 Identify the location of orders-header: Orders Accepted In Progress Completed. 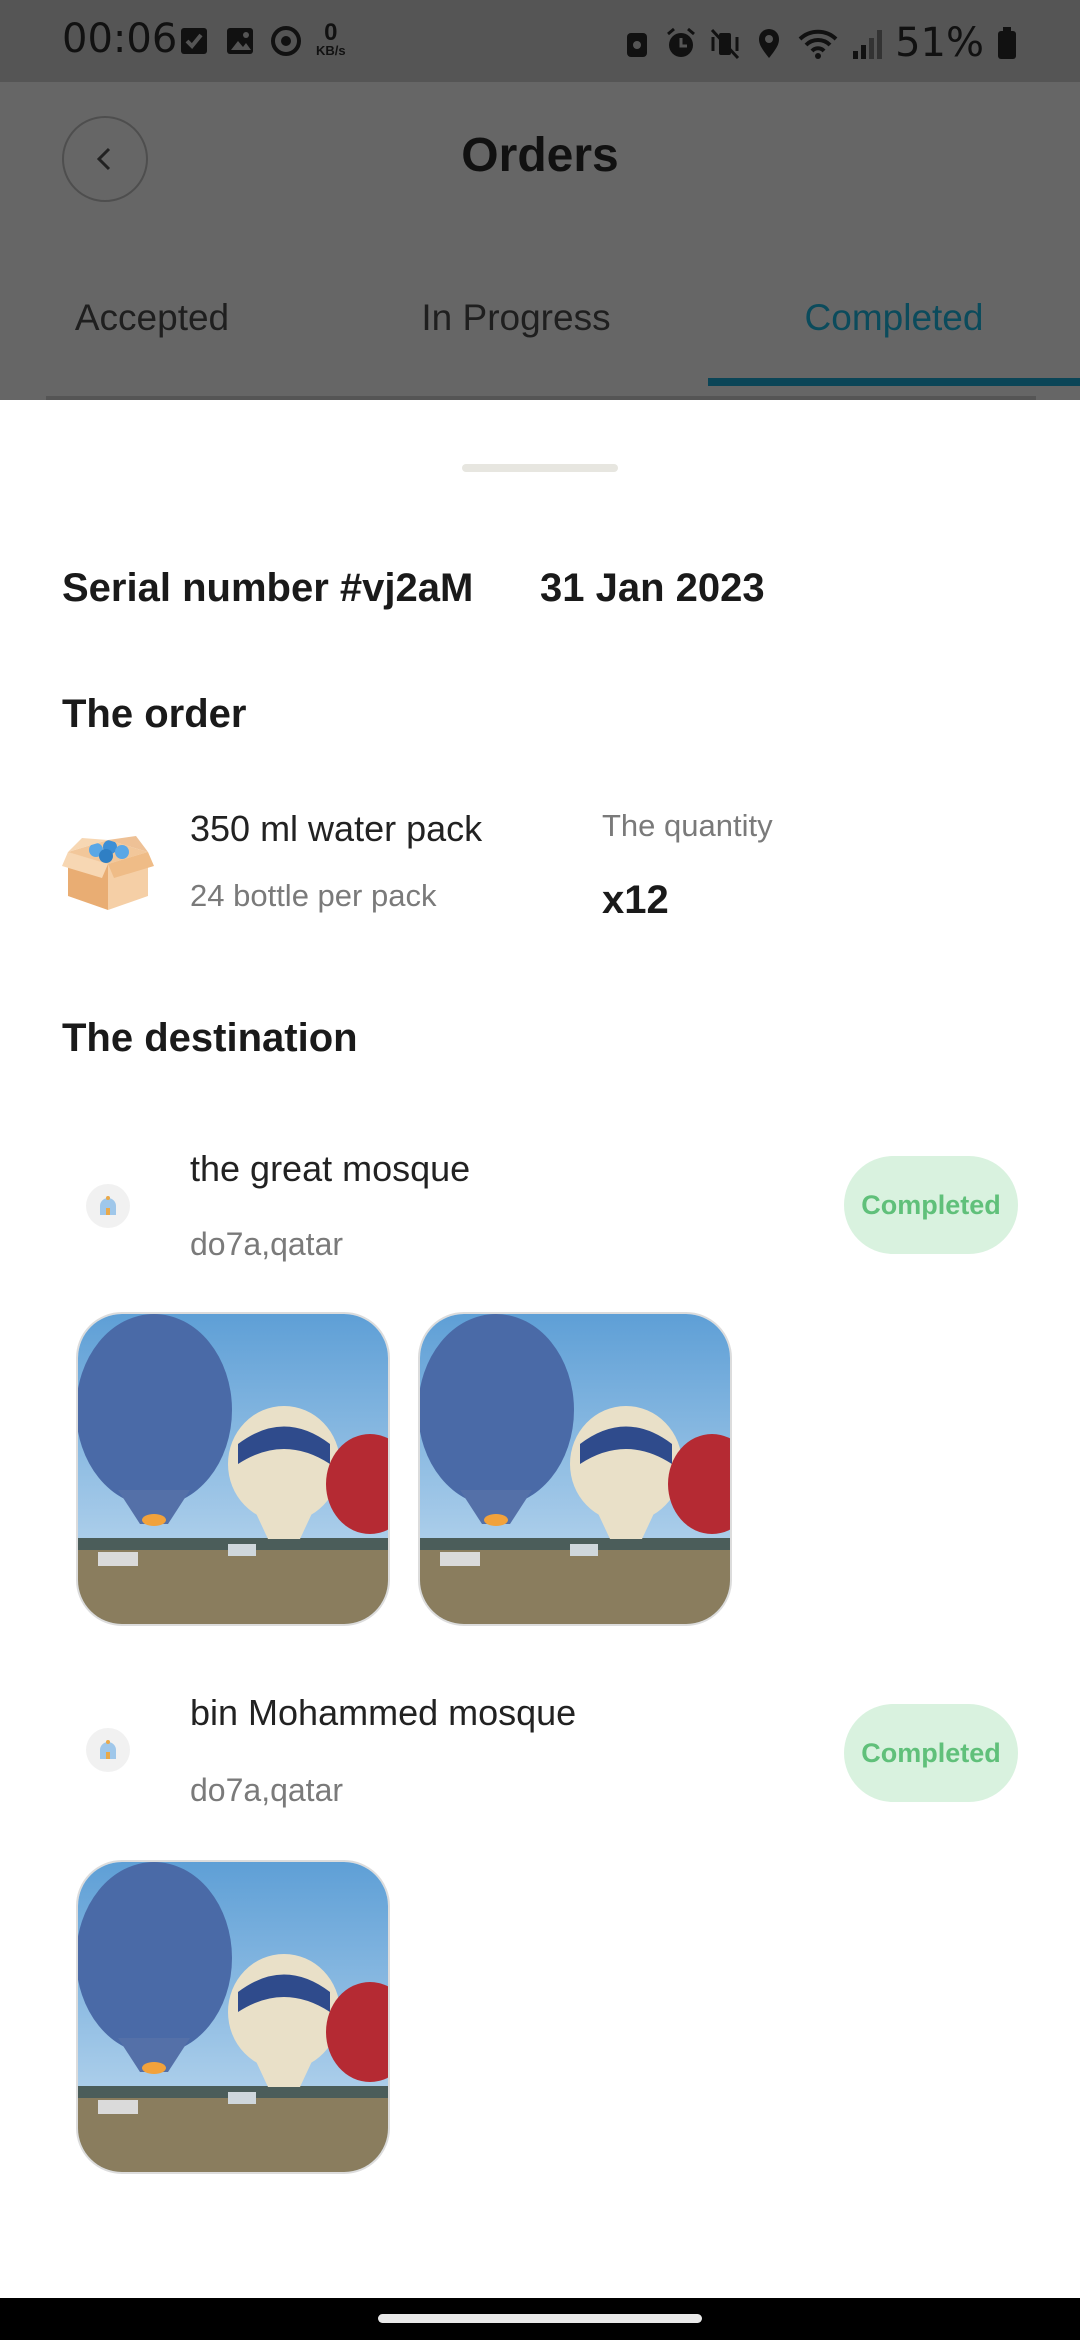
(540, 241).